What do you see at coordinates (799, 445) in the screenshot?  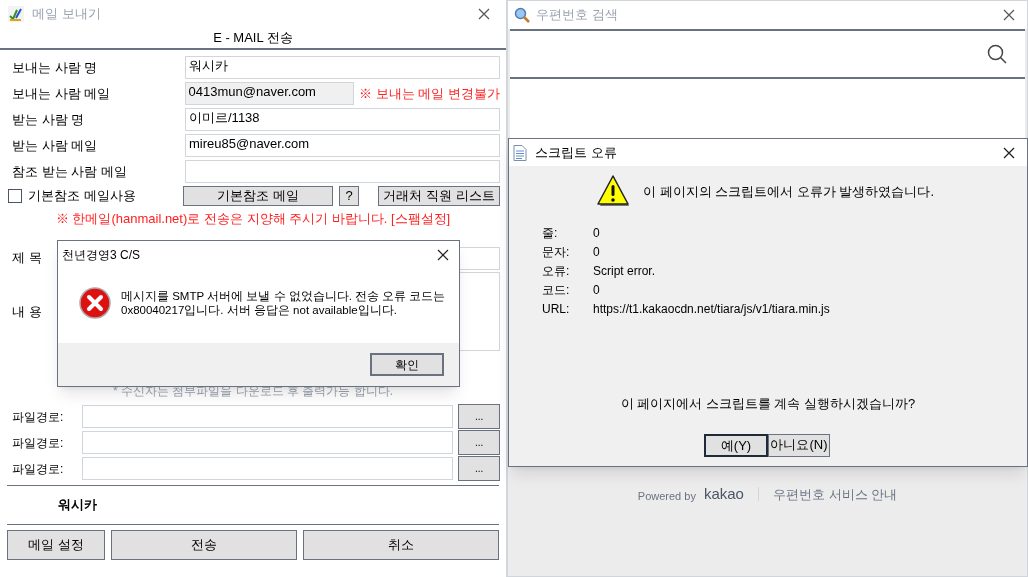 I see `dialog-button: 아니요(N)` at bounding box center [799, 445].